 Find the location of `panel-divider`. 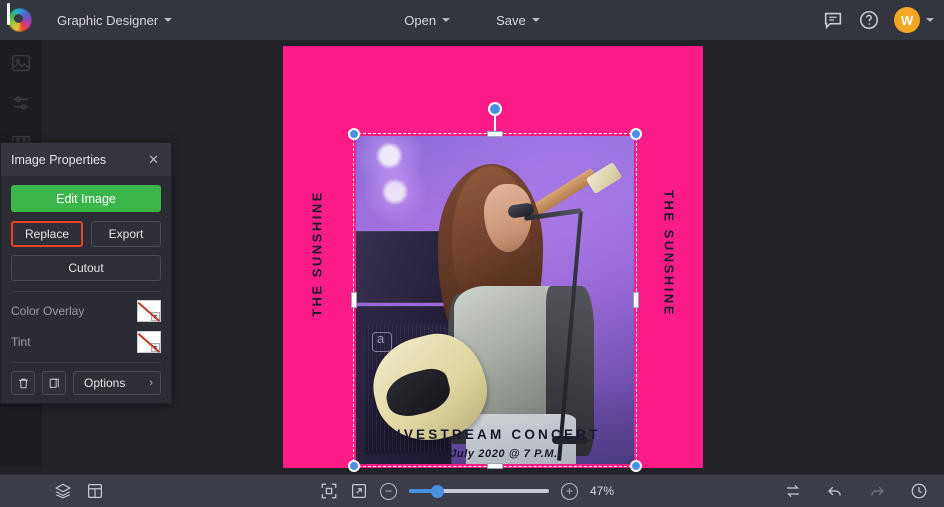

panel-divider is located at coordinates (86, 291).